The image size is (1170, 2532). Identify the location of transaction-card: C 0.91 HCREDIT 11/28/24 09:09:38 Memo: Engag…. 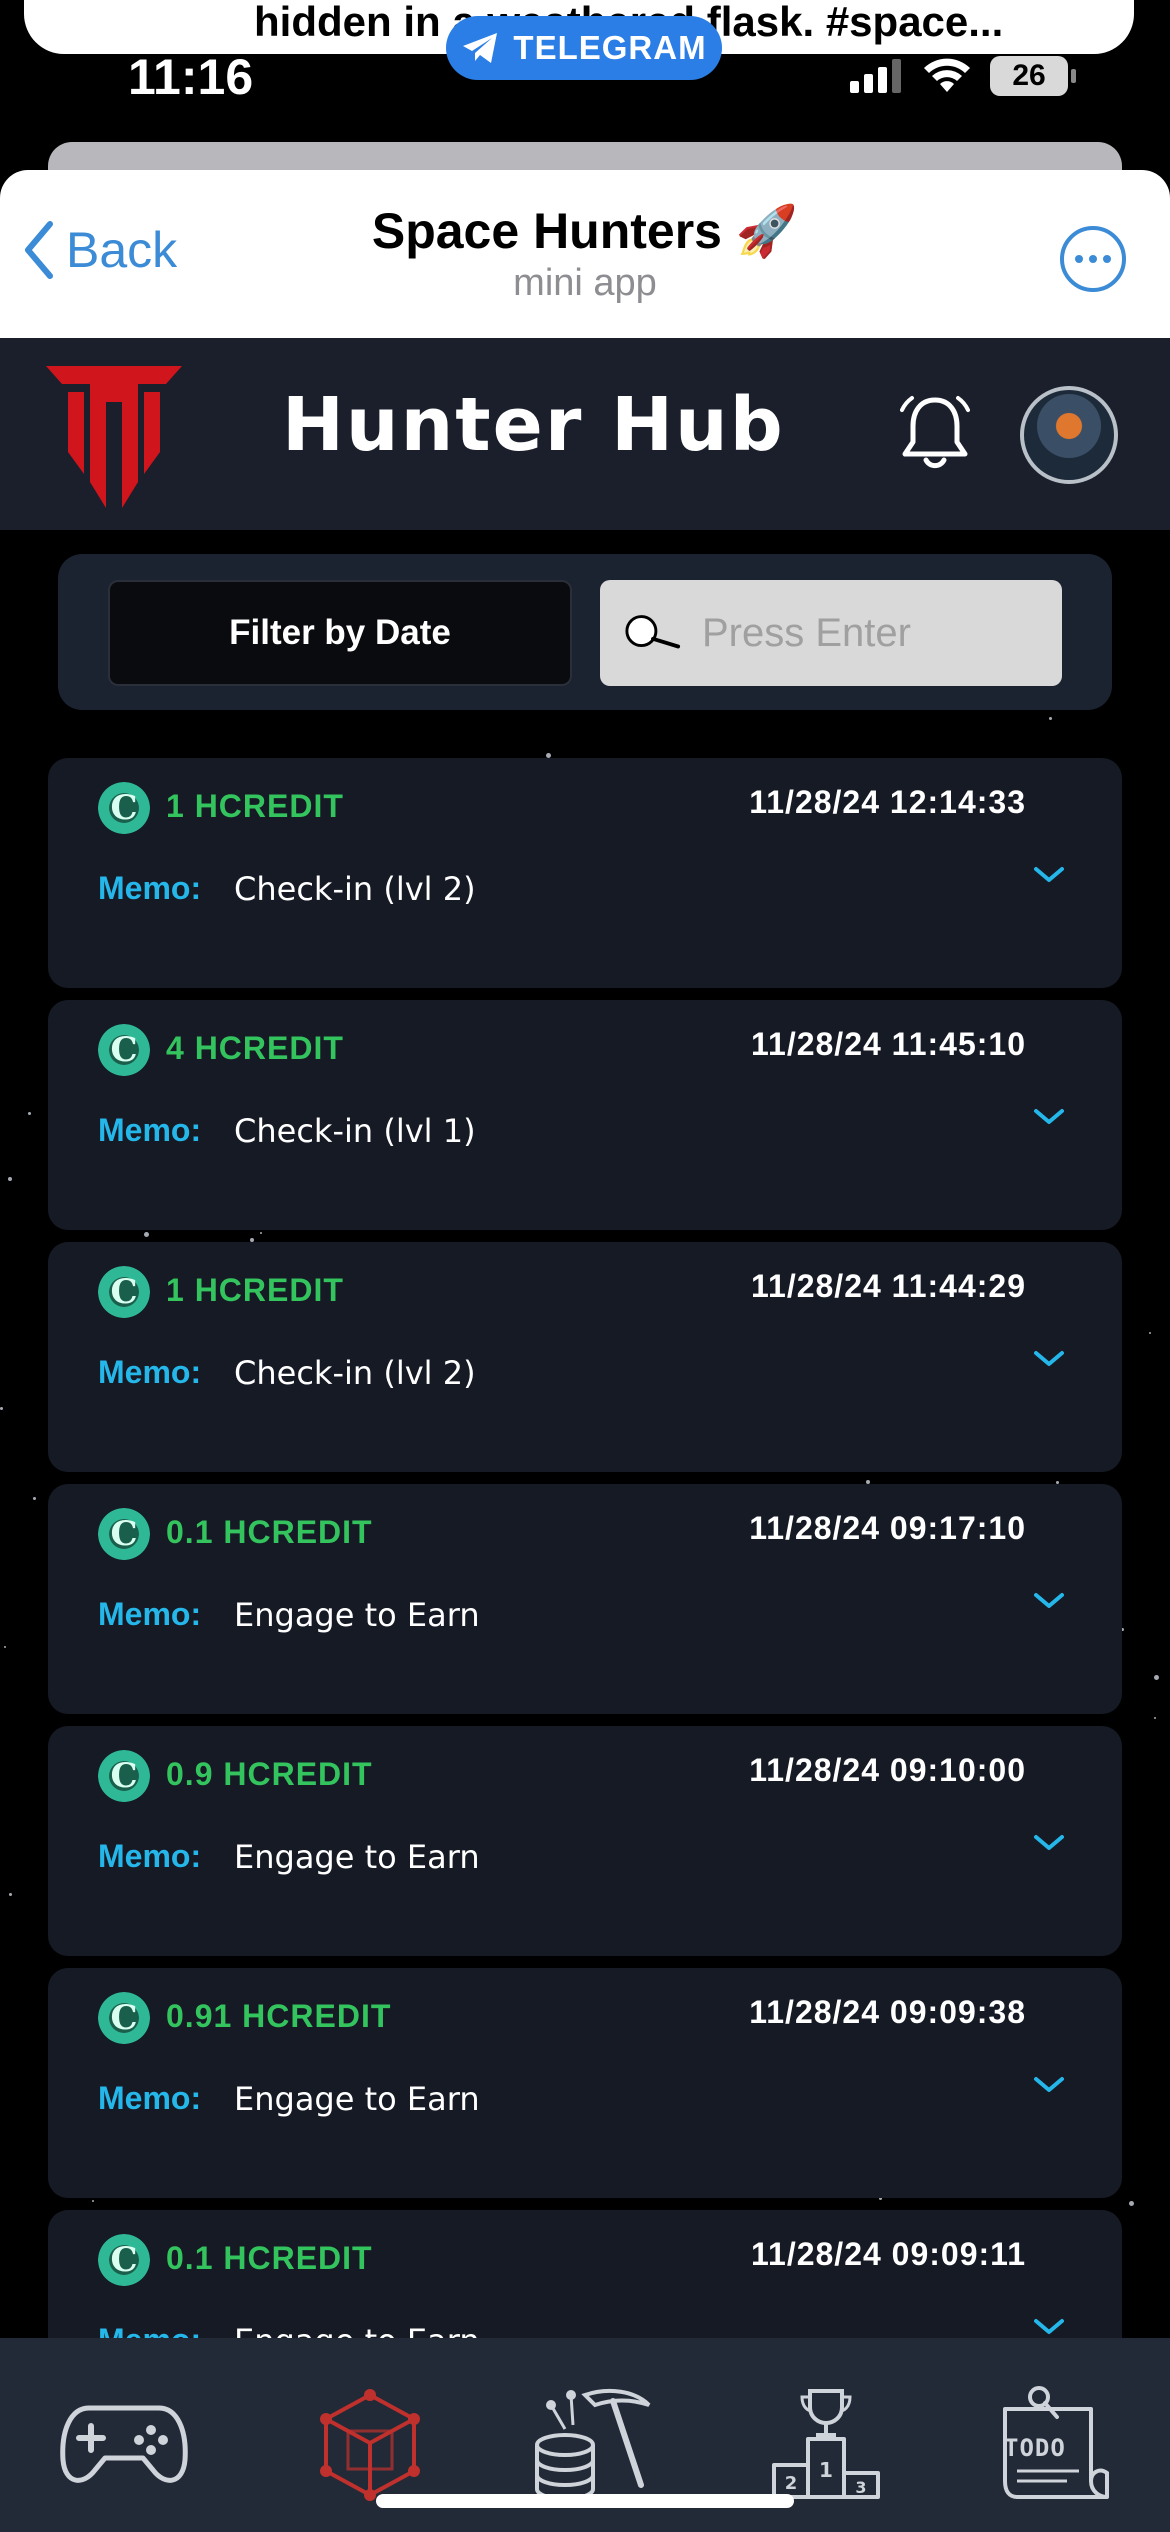
(585, 2083).